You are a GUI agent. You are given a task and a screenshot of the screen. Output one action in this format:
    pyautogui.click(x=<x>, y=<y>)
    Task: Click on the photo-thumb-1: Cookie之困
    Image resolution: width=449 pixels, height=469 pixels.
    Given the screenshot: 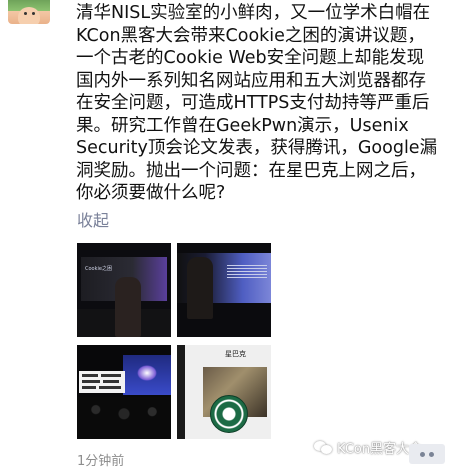 What is the action you would take?
    pyautogui.click(x=124, y=290)
    